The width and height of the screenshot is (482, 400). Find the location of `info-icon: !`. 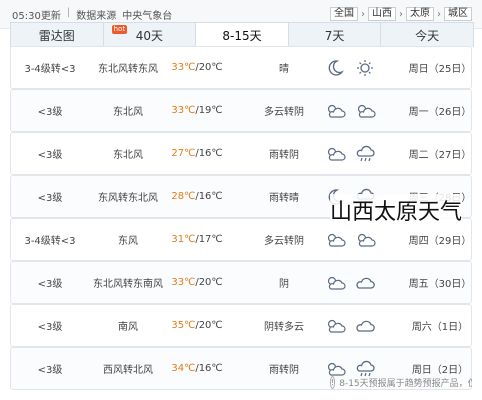

info-icon: ! is located at coordinates (333, 382).